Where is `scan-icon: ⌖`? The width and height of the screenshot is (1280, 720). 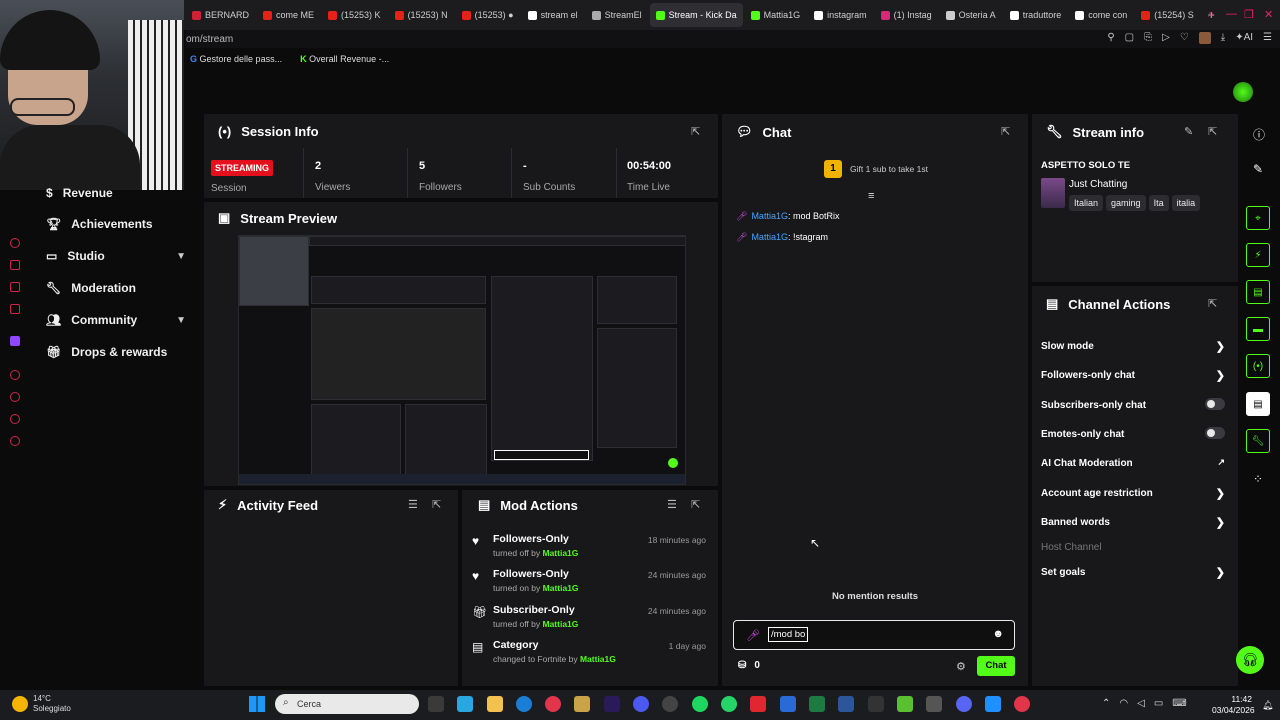
scan-icon: ⌖ is located at coordinates (1258, 218).